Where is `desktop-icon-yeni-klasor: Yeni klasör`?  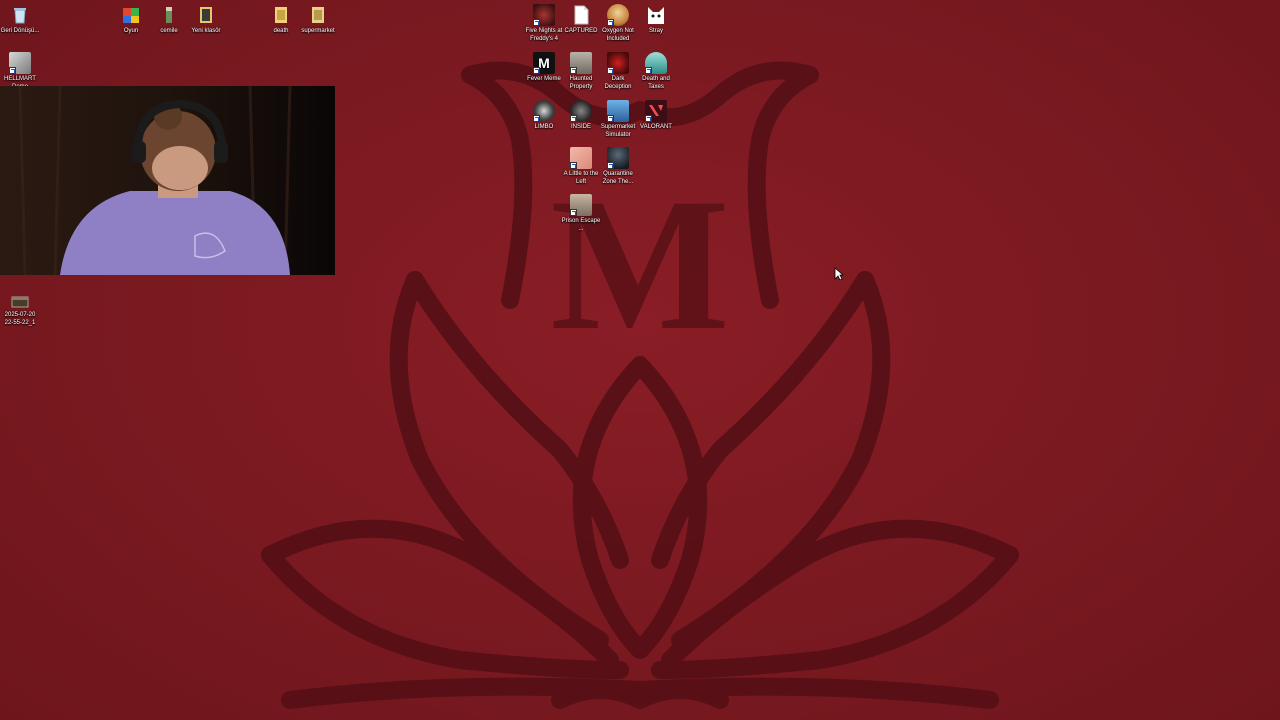 desktop-icon-yeni-klasor: Yeni klasör is located at coordinates (206, 20).